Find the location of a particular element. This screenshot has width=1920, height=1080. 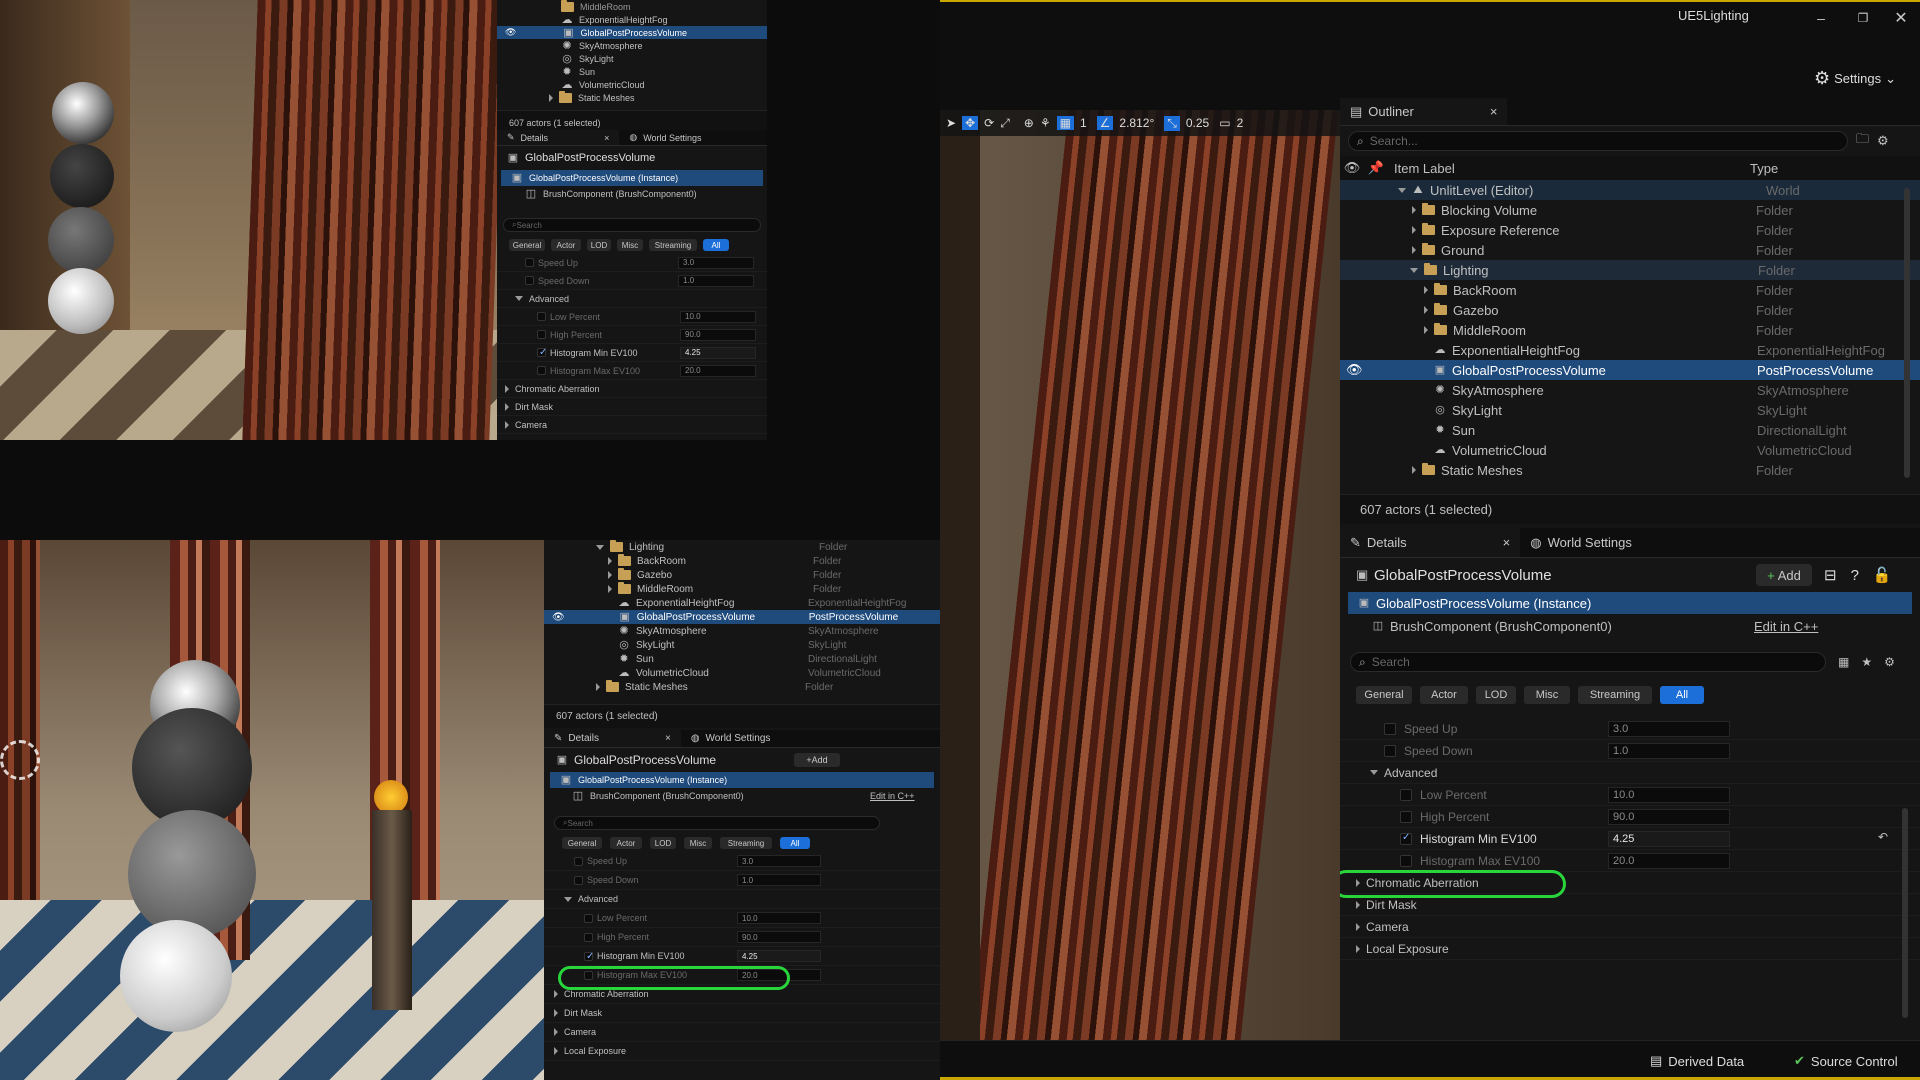

histogram-min-field: 4.25 is located at coordinates (1669, 838).